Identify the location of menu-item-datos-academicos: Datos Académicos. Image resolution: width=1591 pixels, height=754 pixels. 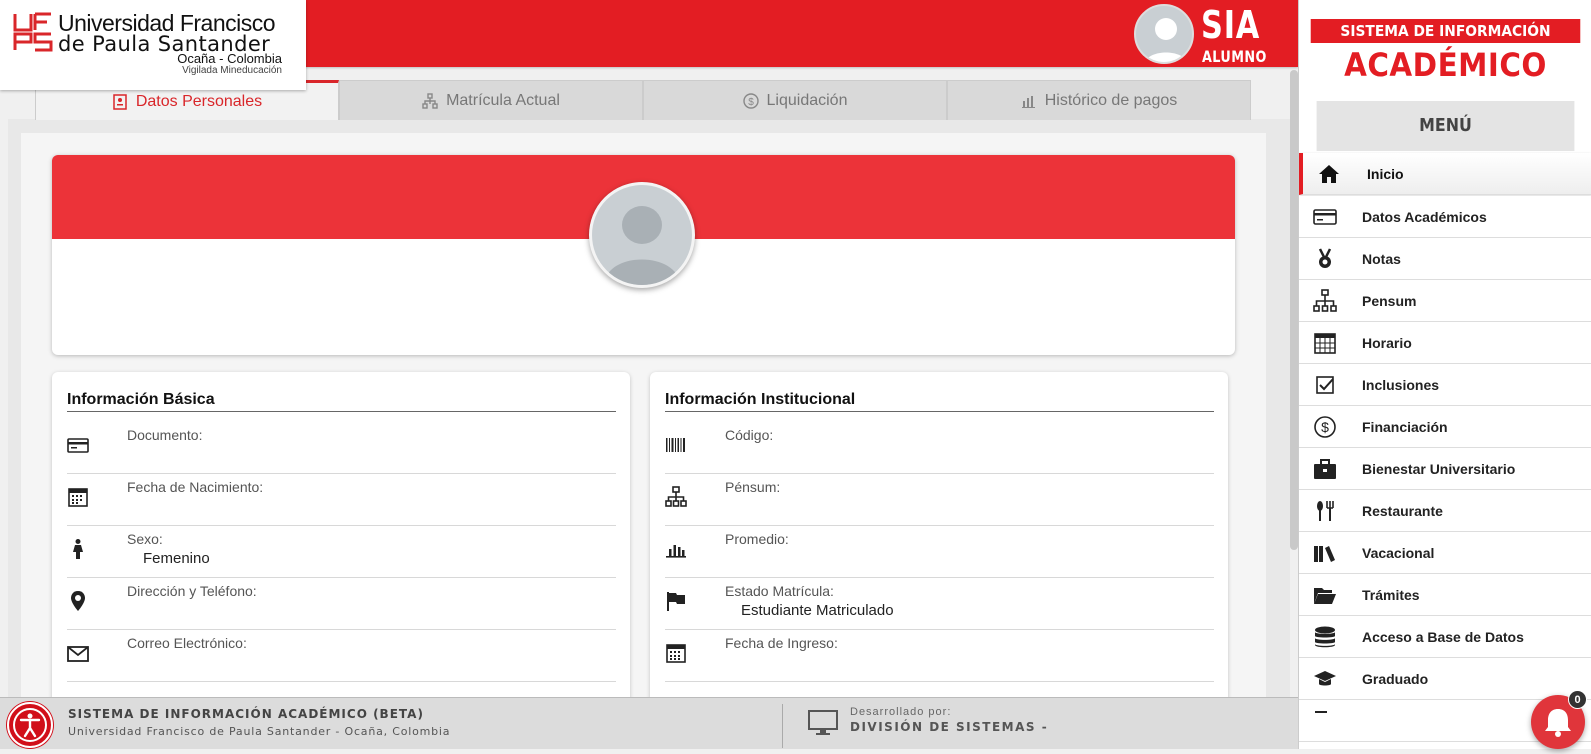
(1445, 217).